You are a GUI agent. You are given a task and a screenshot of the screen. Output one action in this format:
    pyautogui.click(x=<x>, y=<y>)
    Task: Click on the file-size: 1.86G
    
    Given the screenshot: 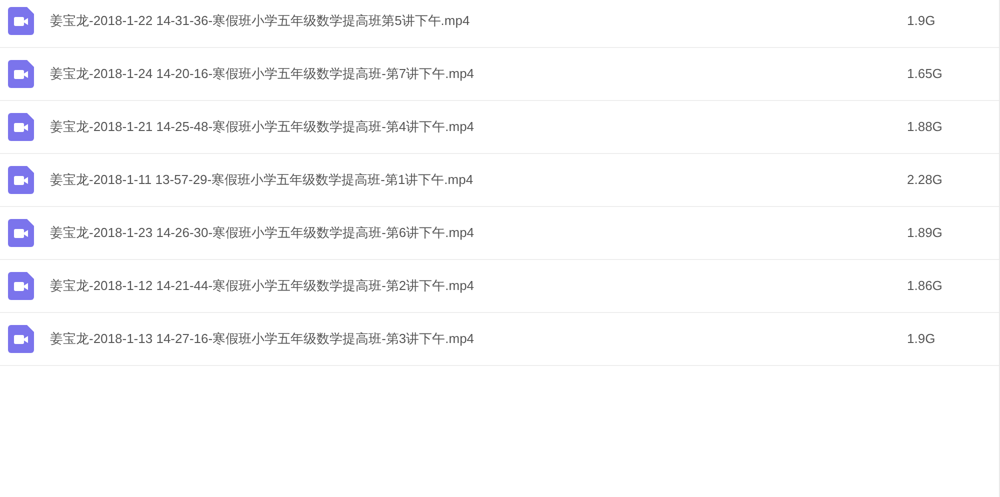 What is the action you would take?
    pyautogui.click(x=925, y=286)
    